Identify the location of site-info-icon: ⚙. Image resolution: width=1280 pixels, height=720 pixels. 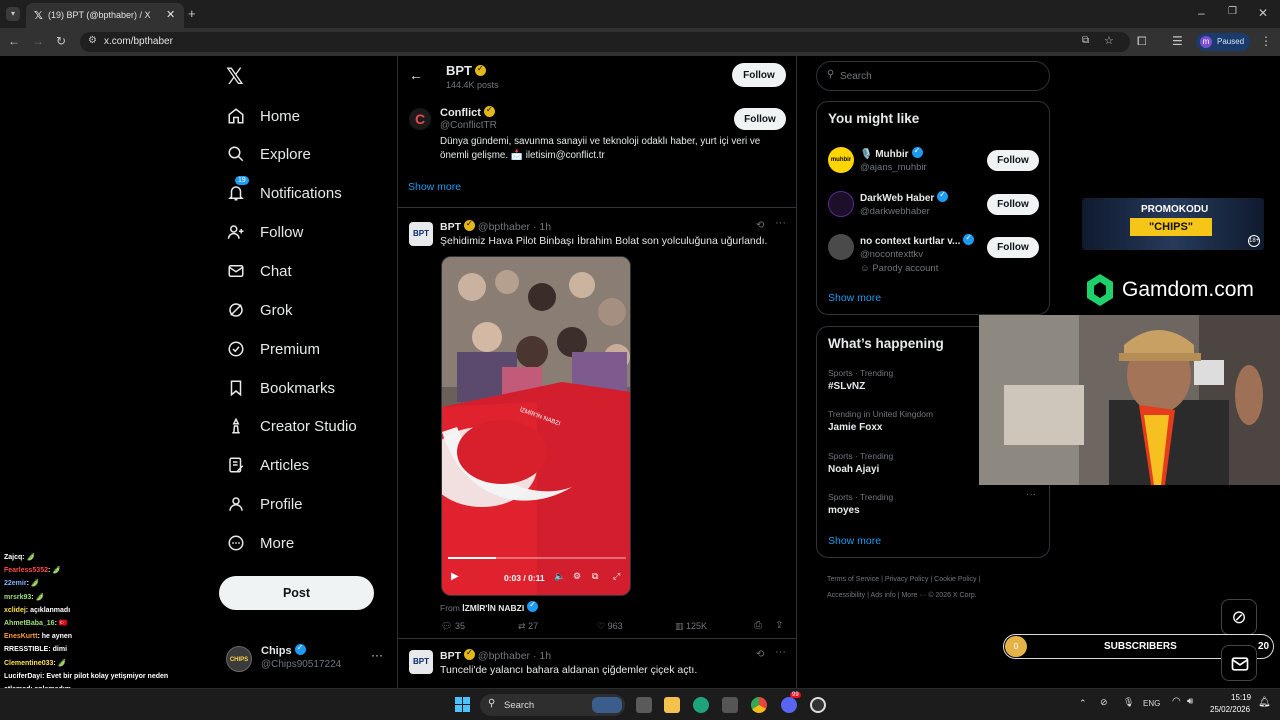
(92, 40).